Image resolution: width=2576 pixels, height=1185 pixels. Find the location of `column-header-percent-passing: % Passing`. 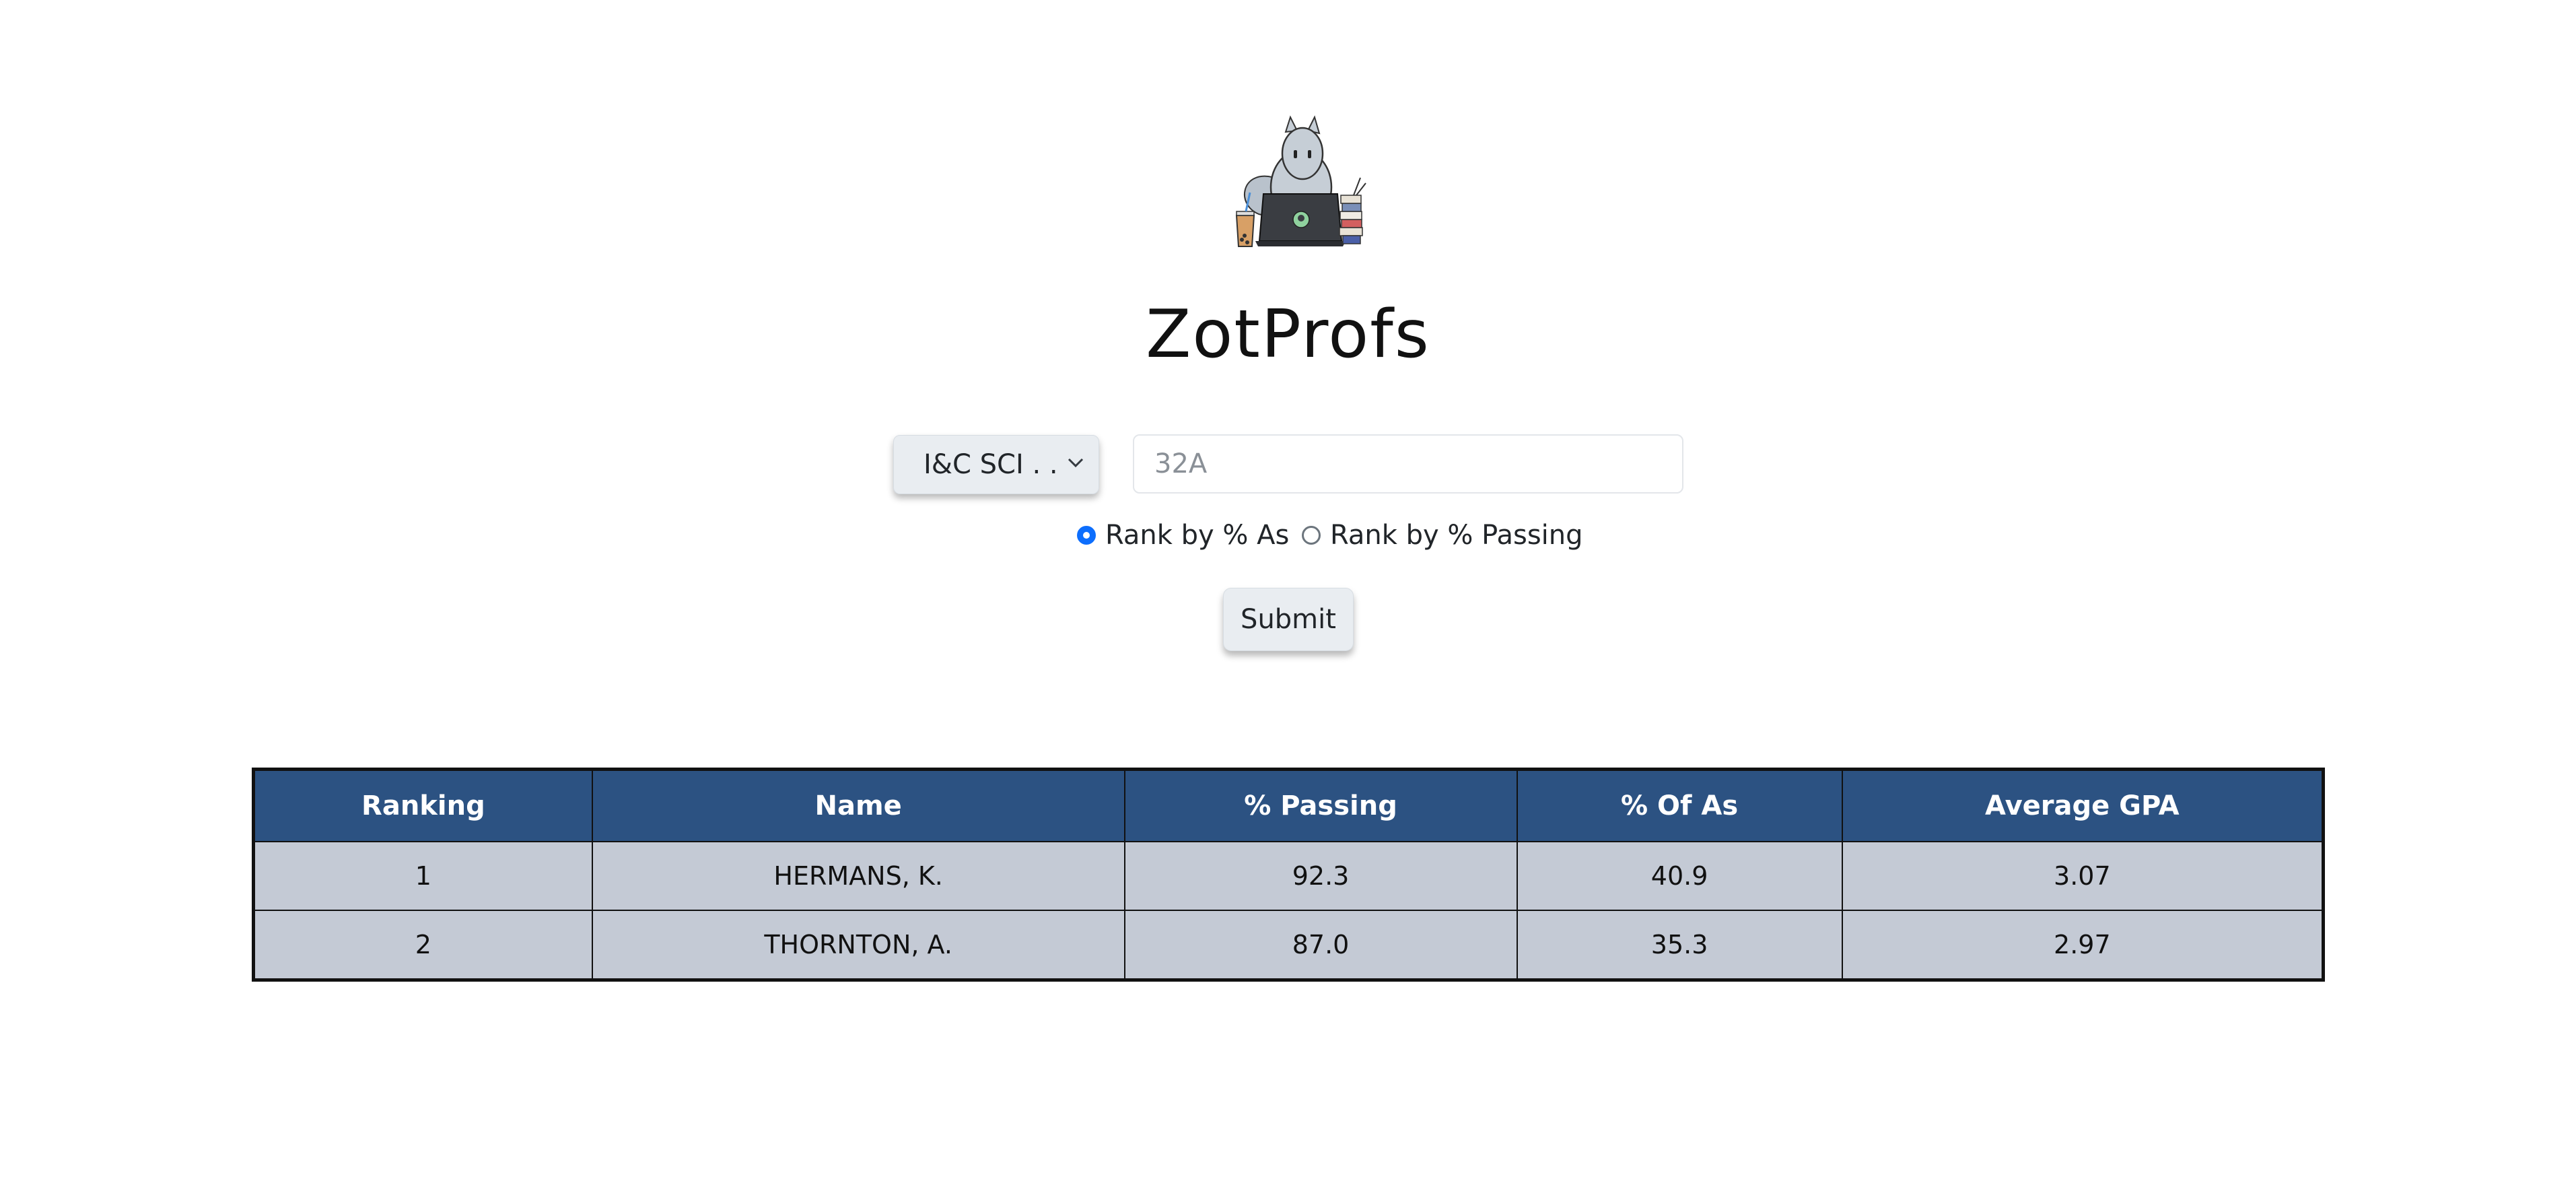

column-header-percent-passing: % Passing is located at coordinates (1320, 805).